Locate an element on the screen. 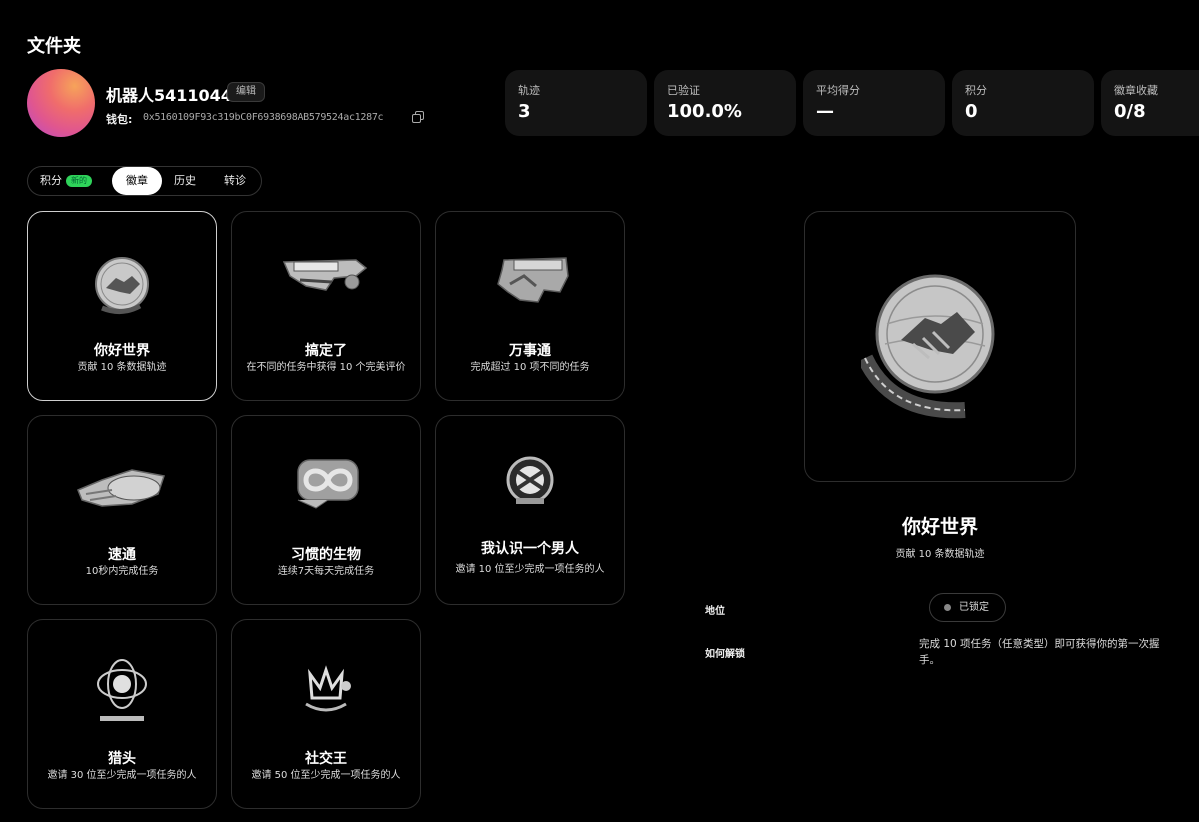 This screenshot has height=822, width=1199. badge-card-i-know-a-guy: 我认识一个男人 邀请 10 位至少完成一项任务的人 is located at coordinates (530, 510).